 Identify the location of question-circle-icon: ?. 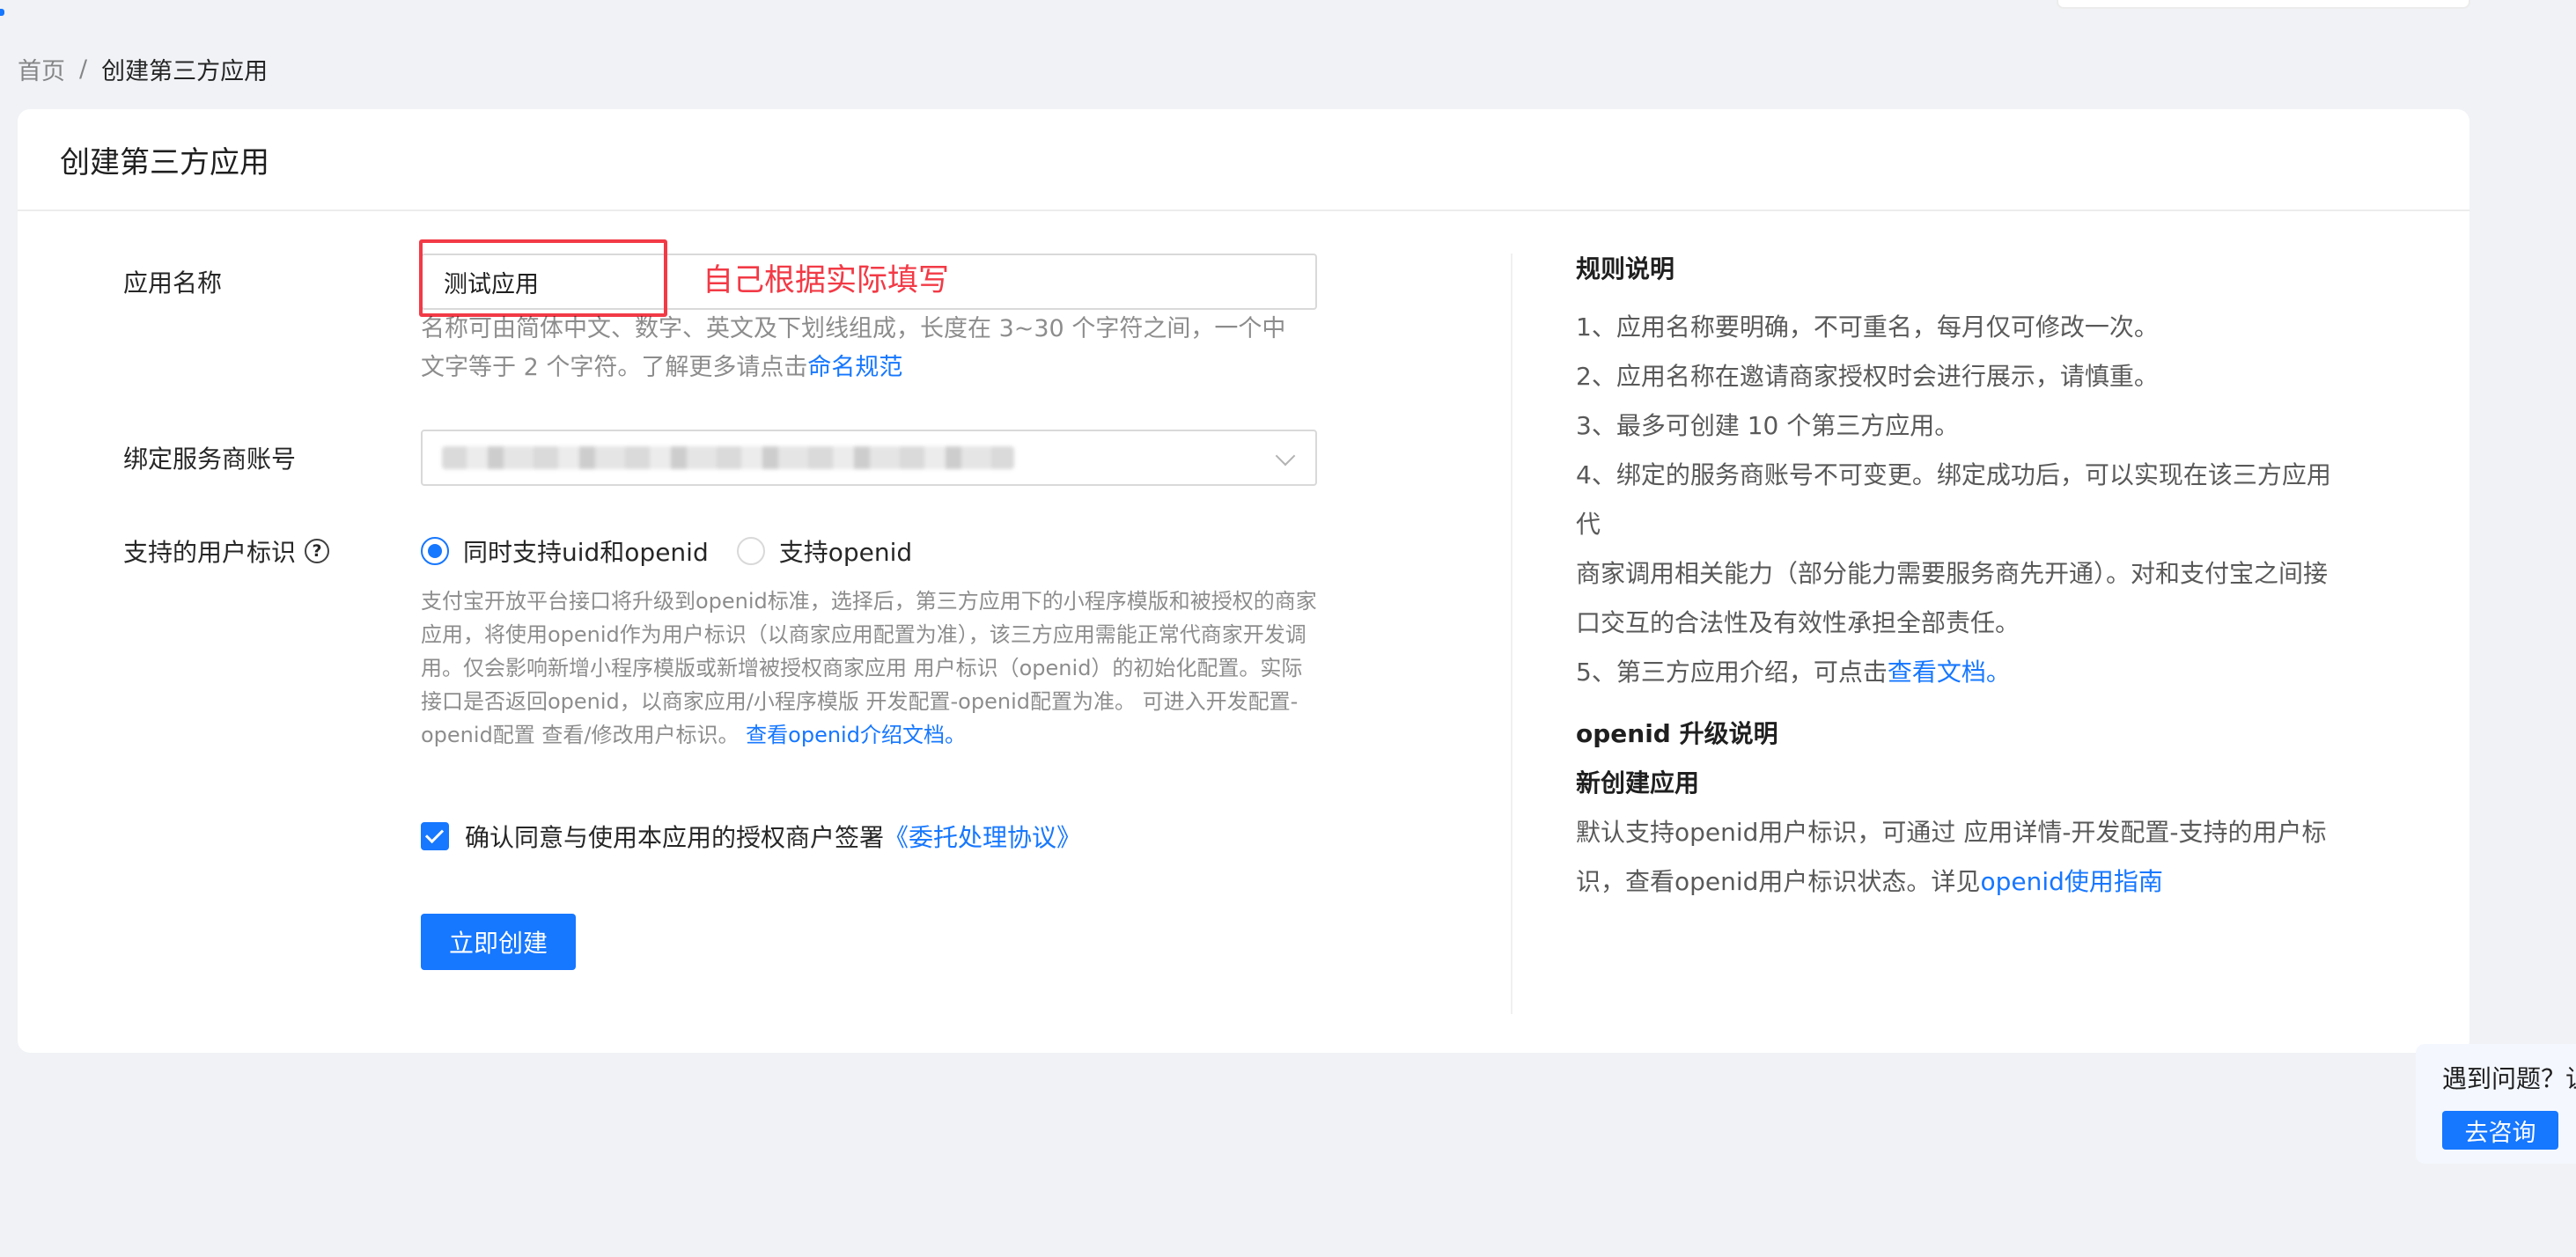
(317, 551).